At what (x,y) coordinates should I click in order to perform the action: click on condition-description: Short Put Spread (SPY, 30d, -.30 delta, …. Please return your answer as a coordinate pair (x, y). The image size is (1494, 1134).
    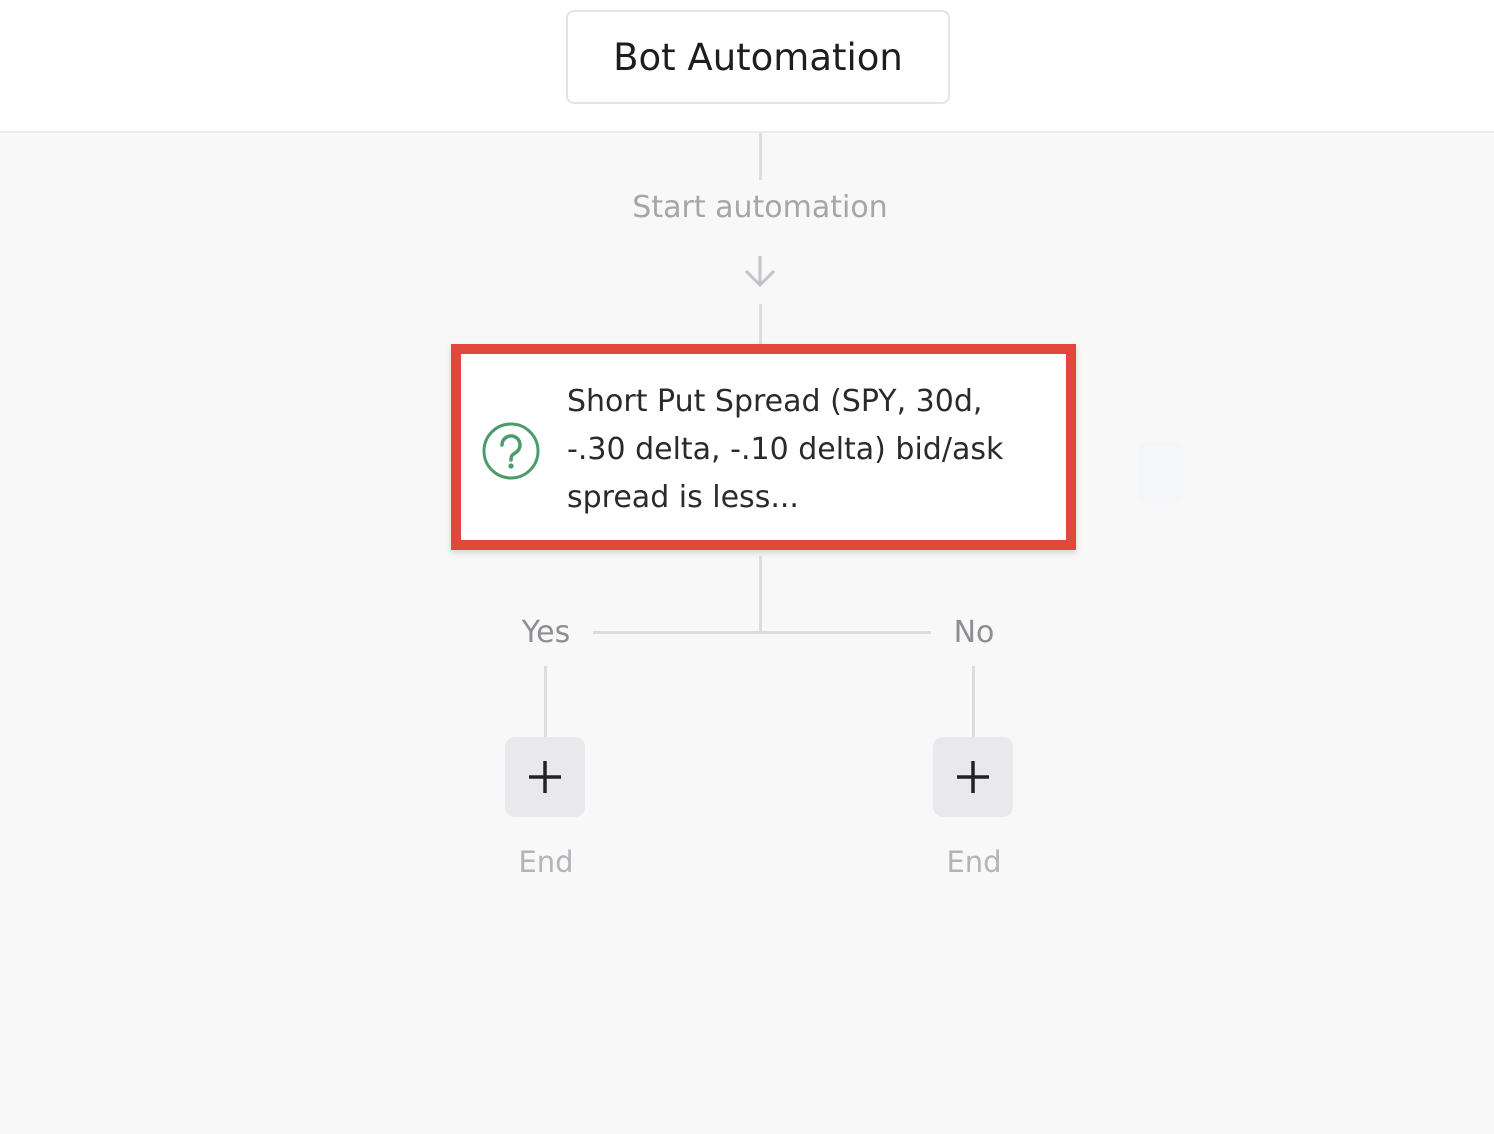
    Looking at the image, I should click on (785, 449).